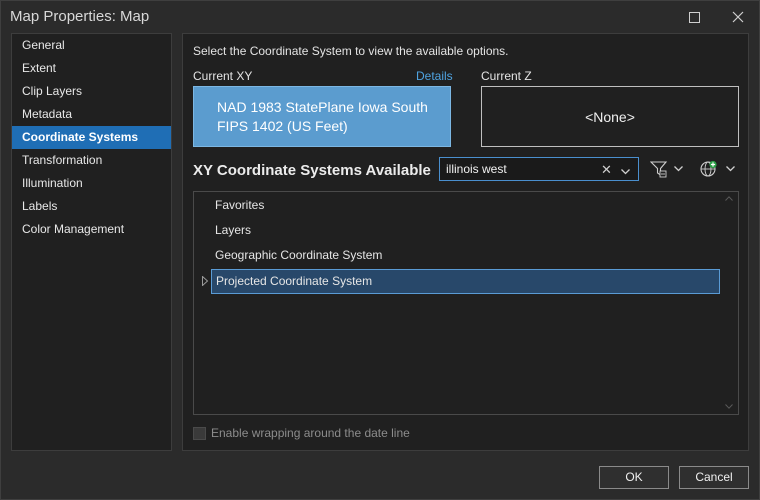 Image resolution: width=760 pixels, height=500 pixels. I want to click on maximize-button, so click(694, 17).